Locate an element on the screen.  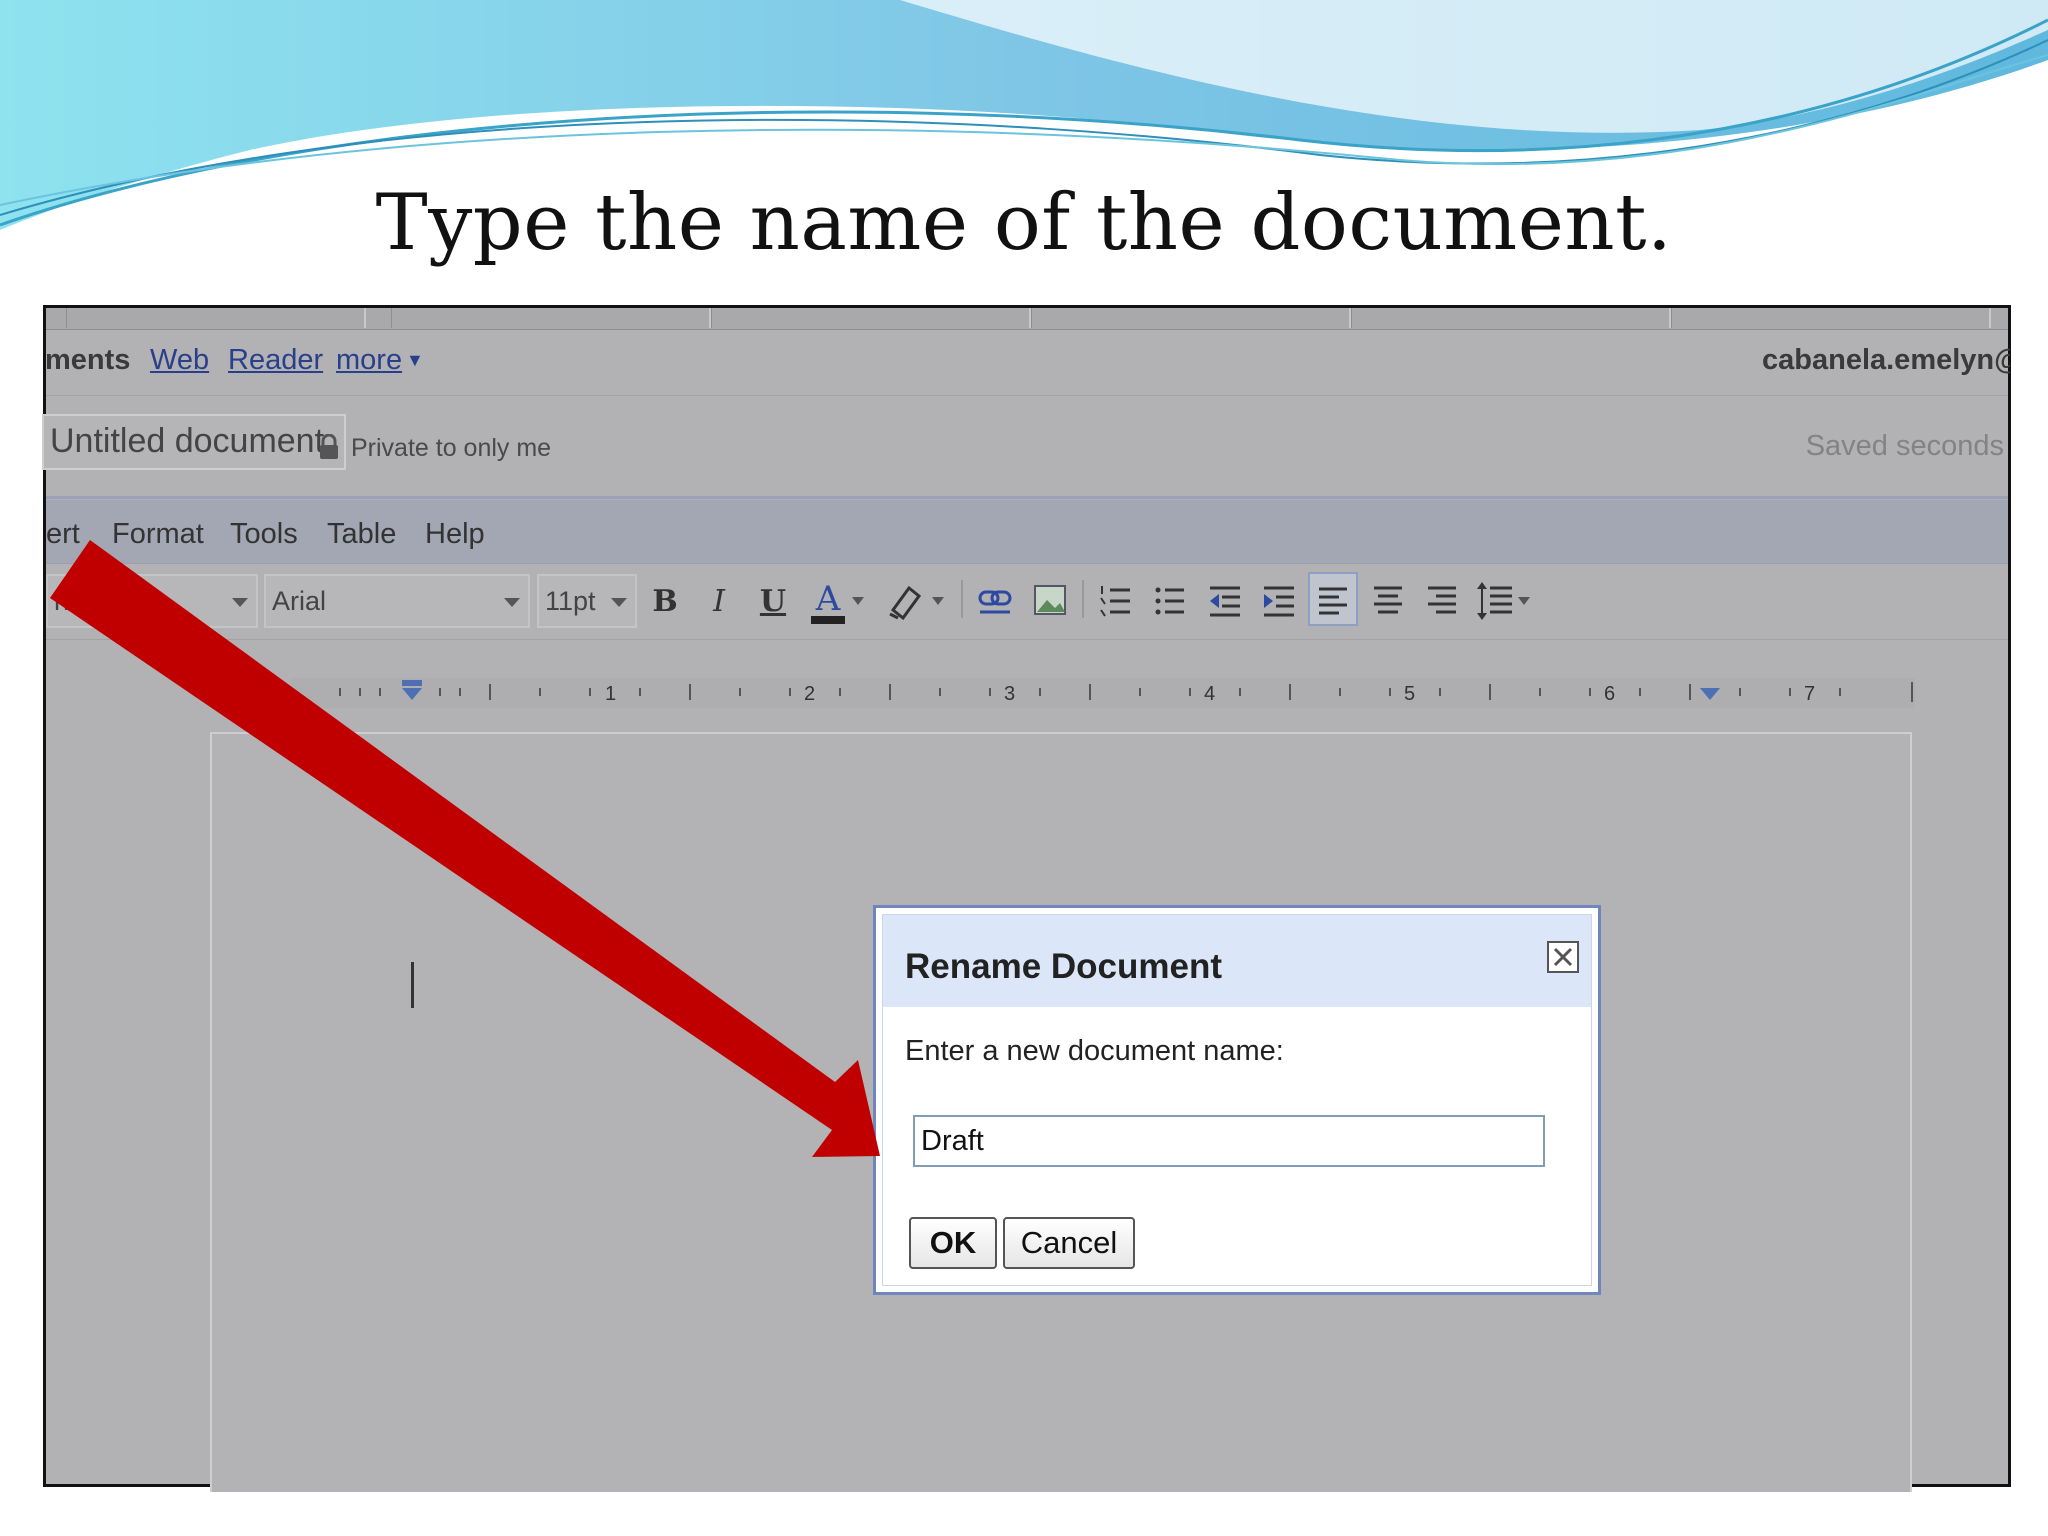
dialog-header: Rename Document is located at coordinates (1237, 961).